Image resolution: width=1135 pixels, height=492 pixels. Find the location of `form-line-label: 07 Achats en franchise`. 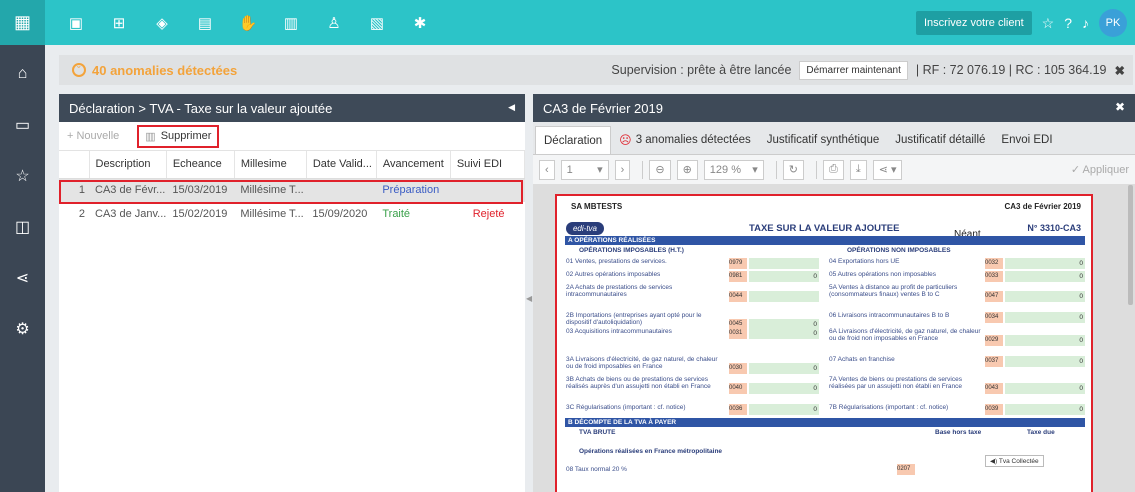

form-line-label: 07 Achats en franchise is located at coordinates (862, 359).